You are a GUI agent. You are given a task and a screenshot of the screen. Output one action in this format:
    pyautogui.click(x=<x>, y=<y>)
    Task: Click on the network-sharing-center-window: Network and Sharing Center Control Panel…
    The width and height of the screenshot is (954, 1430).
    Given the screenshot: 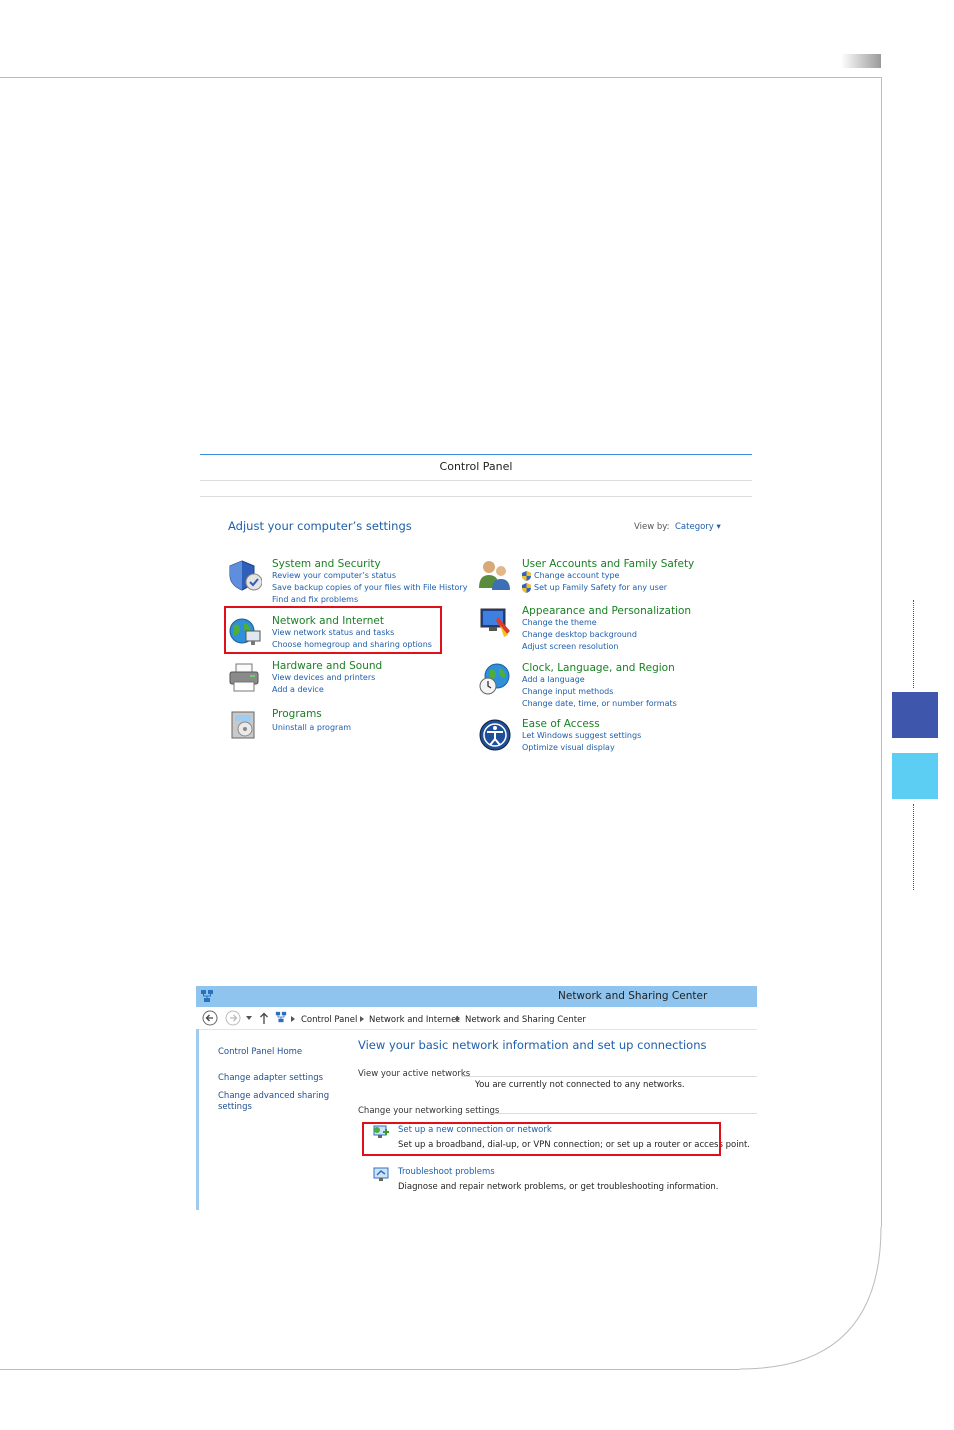 What is the action you would take?
    pyautogui.click(x=476, y=1098)
    